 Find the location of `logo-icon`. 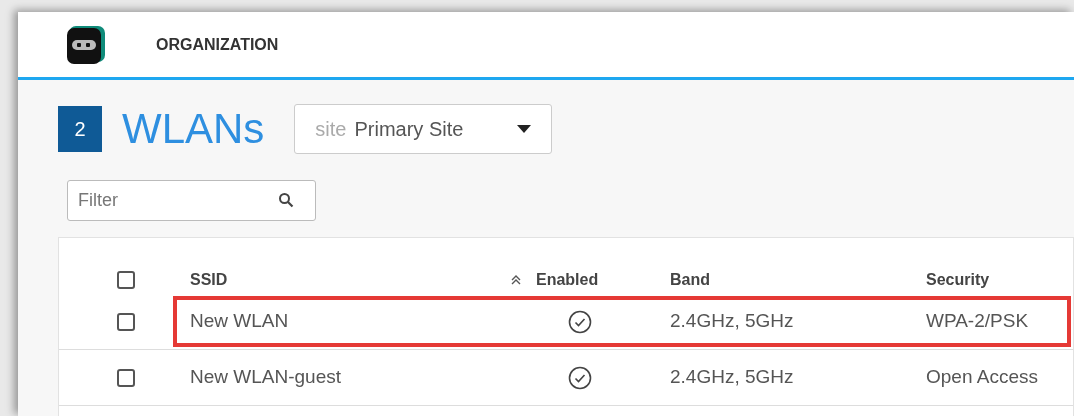

logo-icon is located at coordinates (86, 44).